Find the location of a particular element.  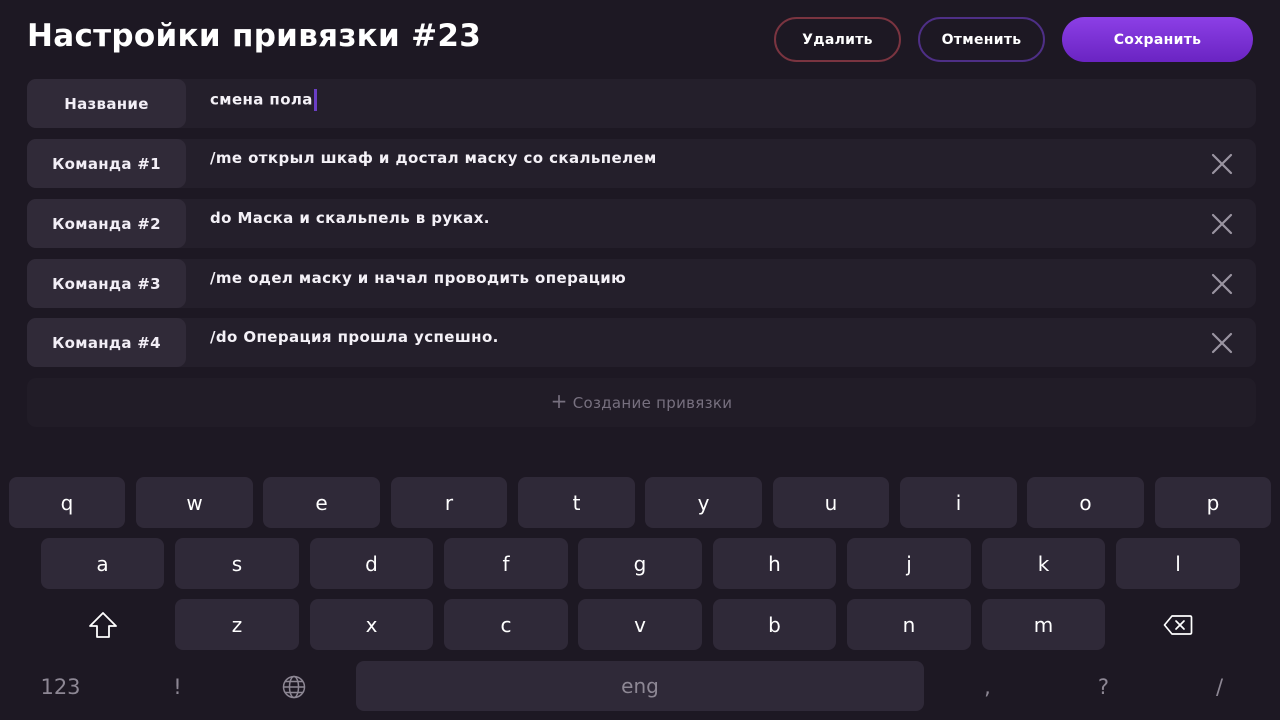

key-b: b is located at coordinates (774, 624).